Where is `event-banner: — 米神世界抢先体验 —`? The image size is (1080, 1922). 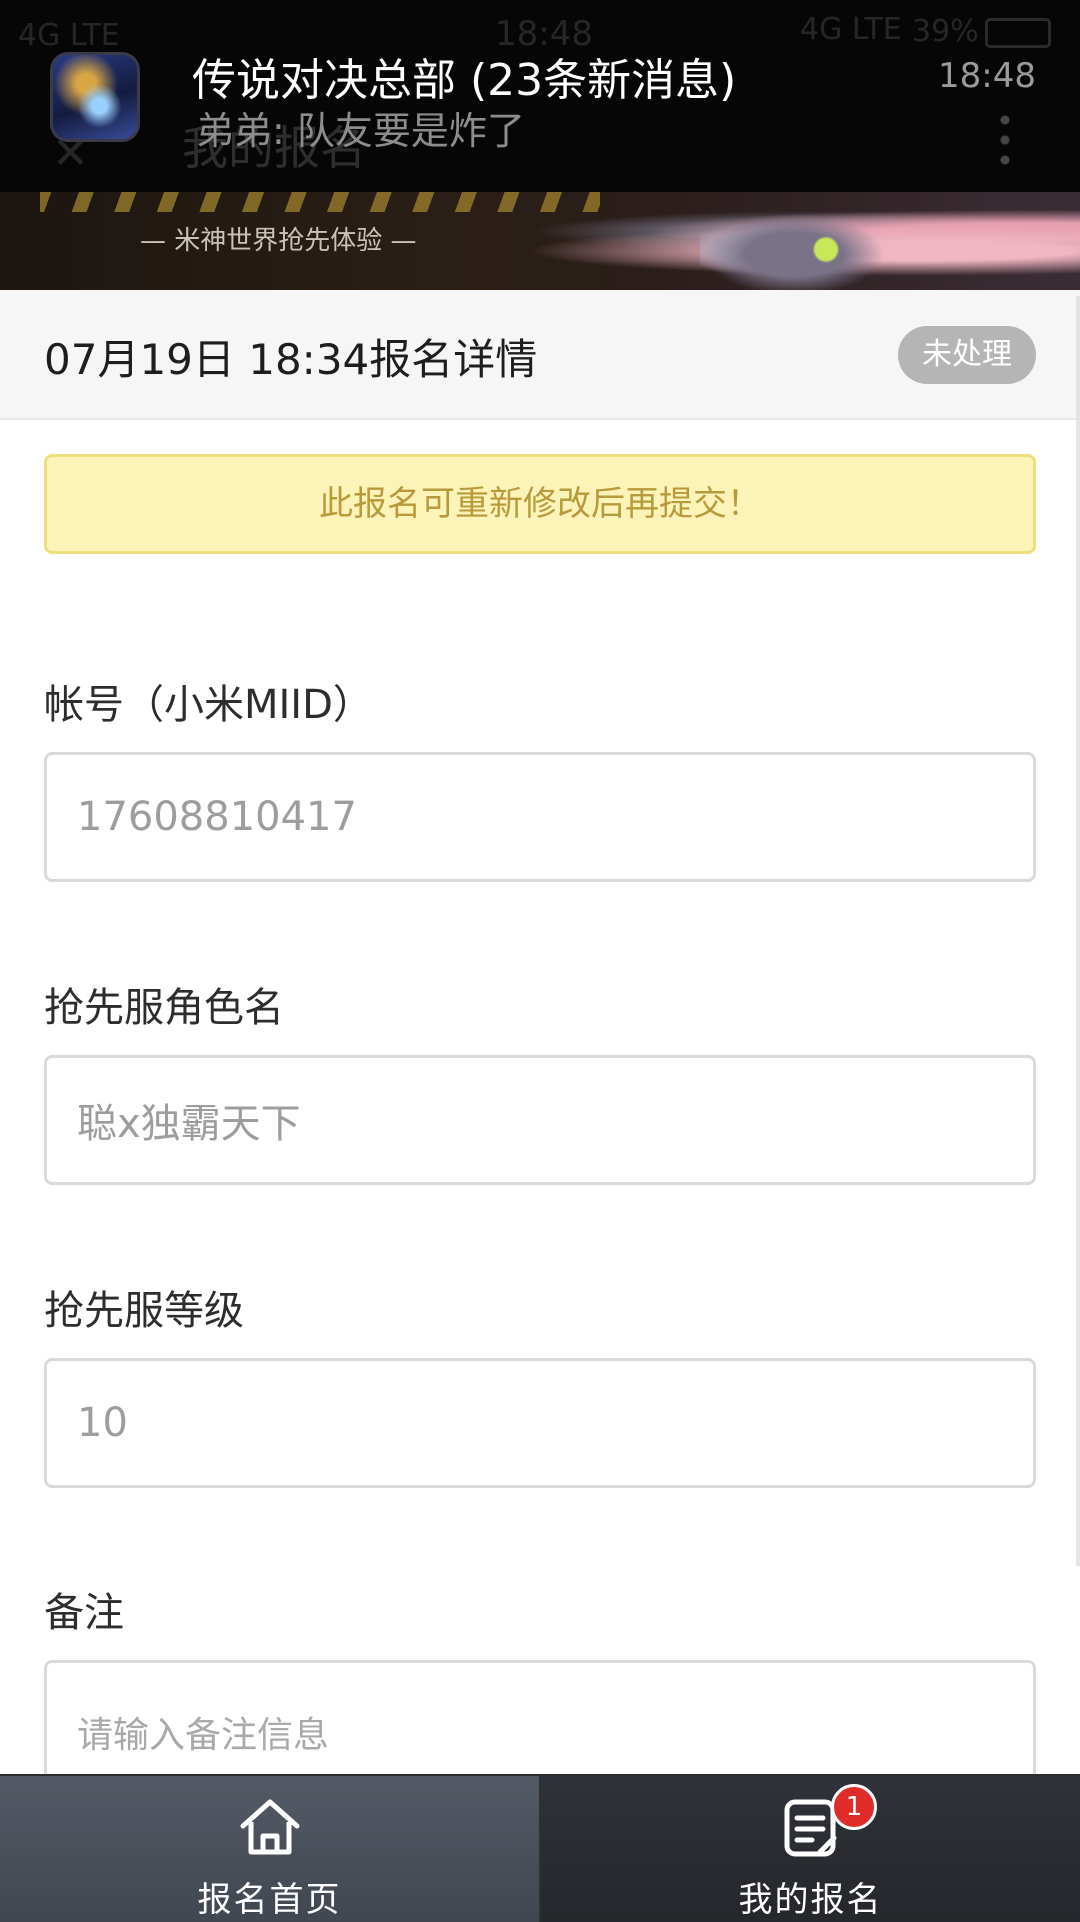 event-banner: — 米神世界抢先体验 — is located at coordinates (540, 241).